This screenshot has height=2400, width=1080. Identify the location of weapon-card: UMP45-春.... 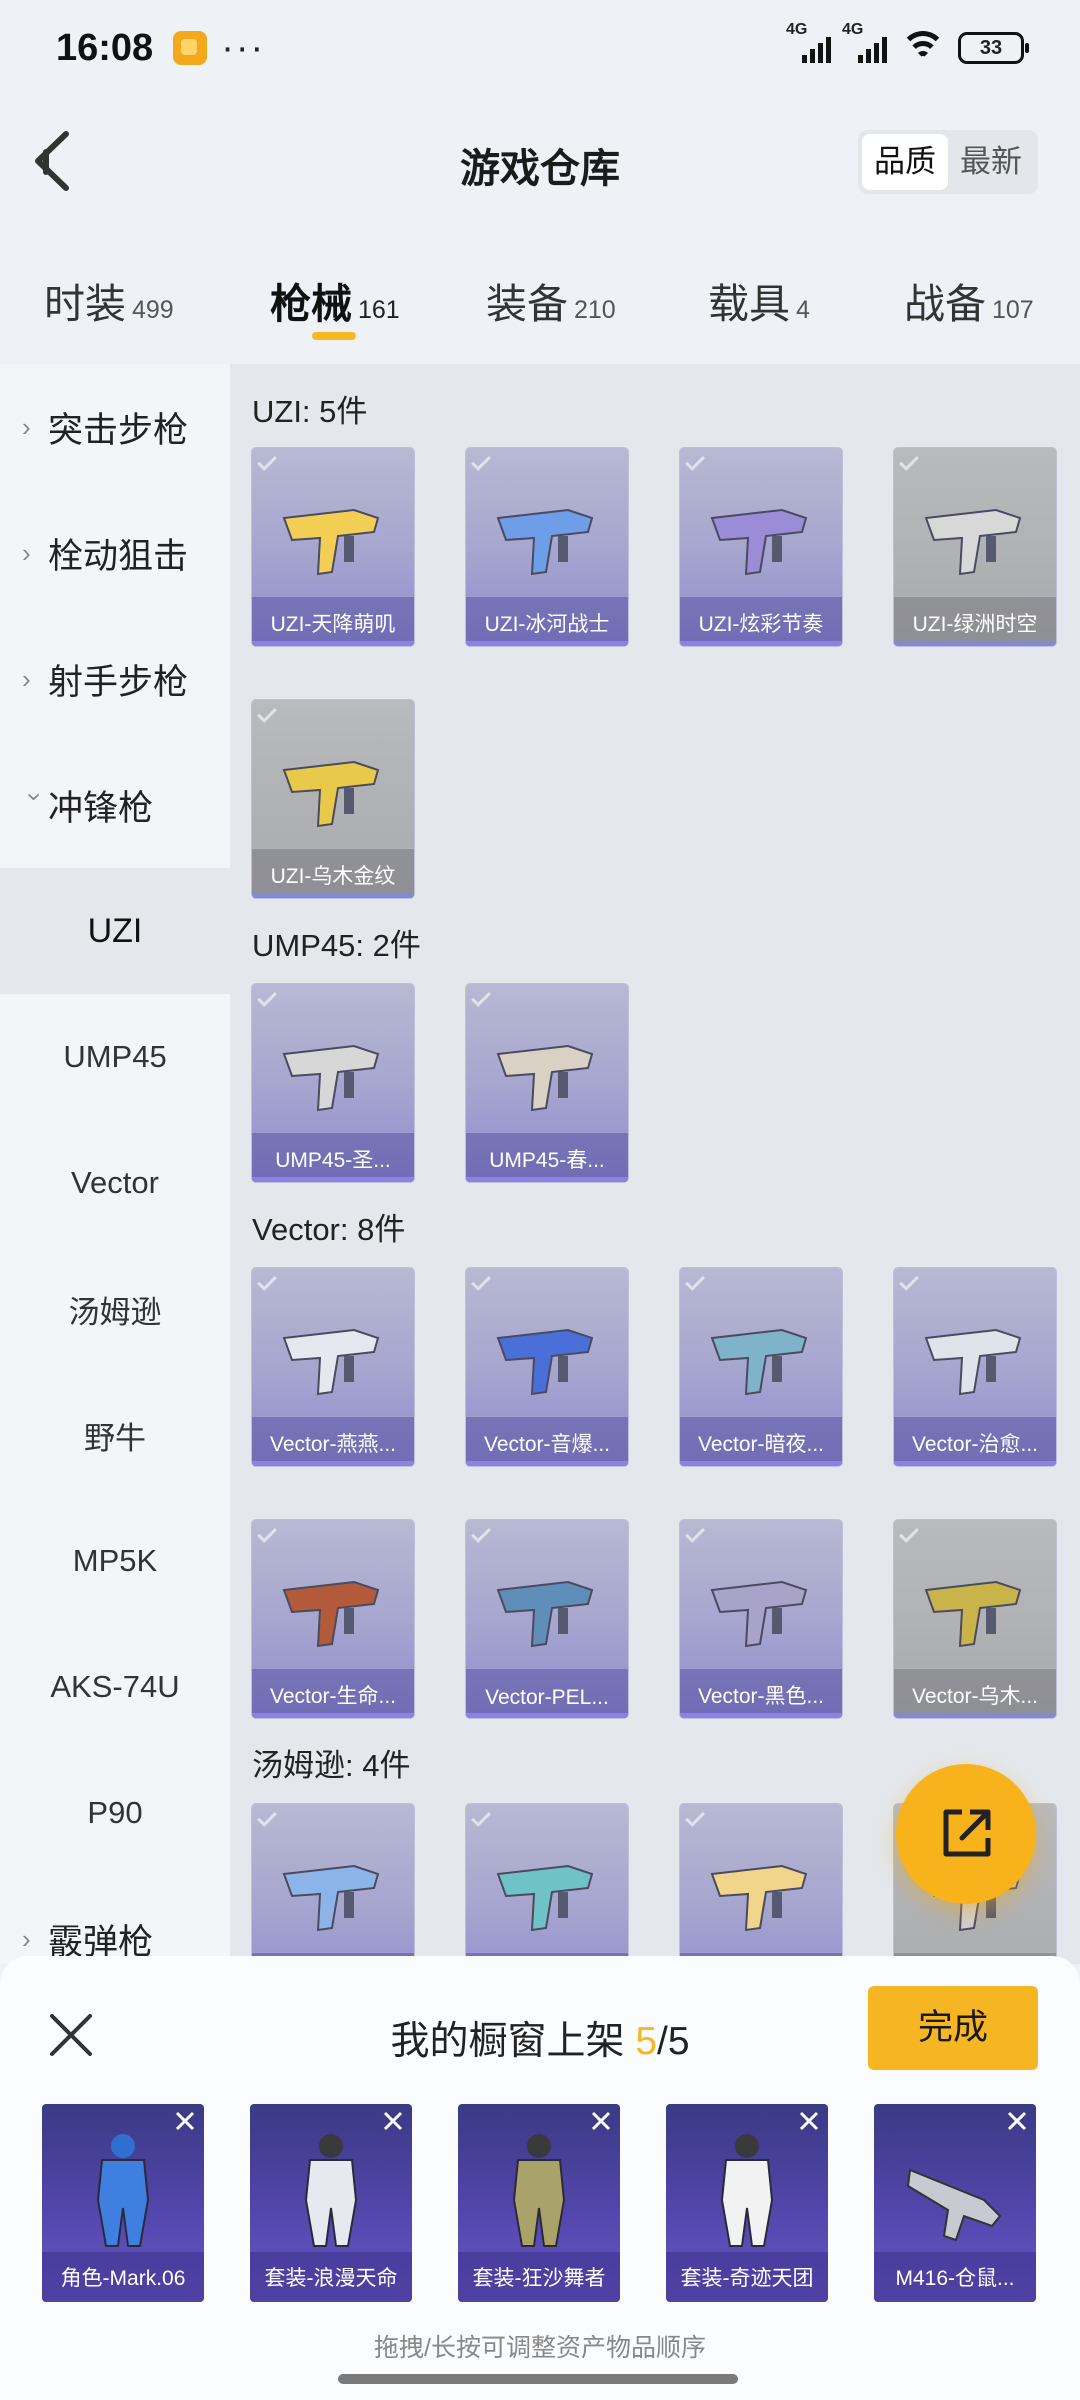
(547, 1083).